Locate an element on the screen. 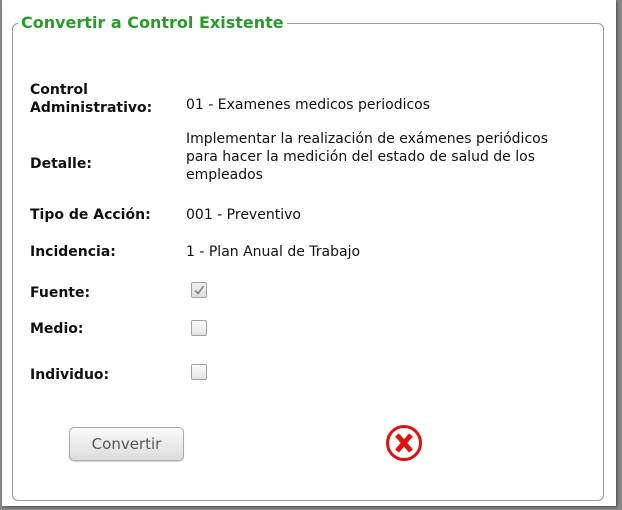 Image resolution: width=622 pixels, height=510 pixels. individuo-label: Individuo: is located at coordinates (70, 375).